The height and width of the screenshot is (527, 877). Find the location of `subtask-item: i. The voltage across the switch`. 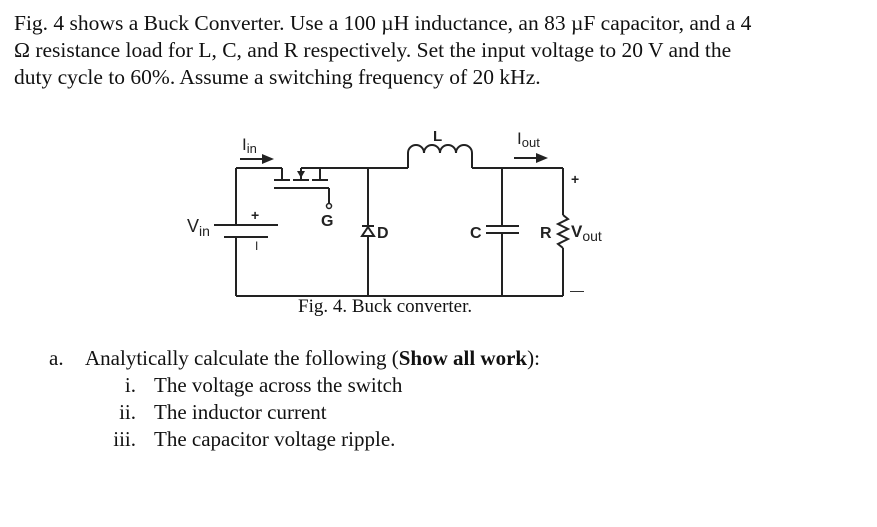

subtask-item: i. The voltage across the switch is located at coordinates (294, 385).